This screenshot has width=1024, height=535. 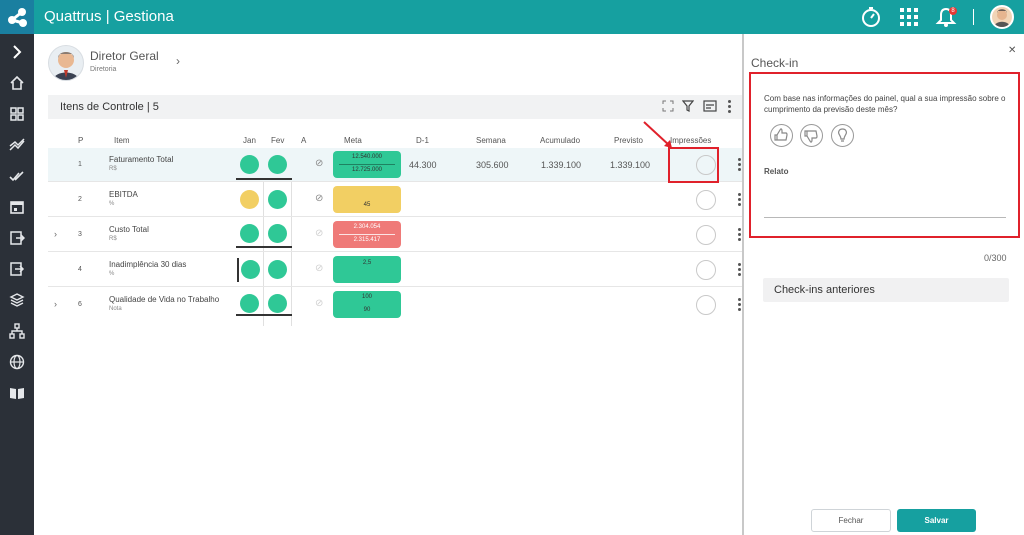 What do you see at coordinates (781, 135) in the screenshot?
I see `thumbs-up-icon` at bounding box center [781, 135].